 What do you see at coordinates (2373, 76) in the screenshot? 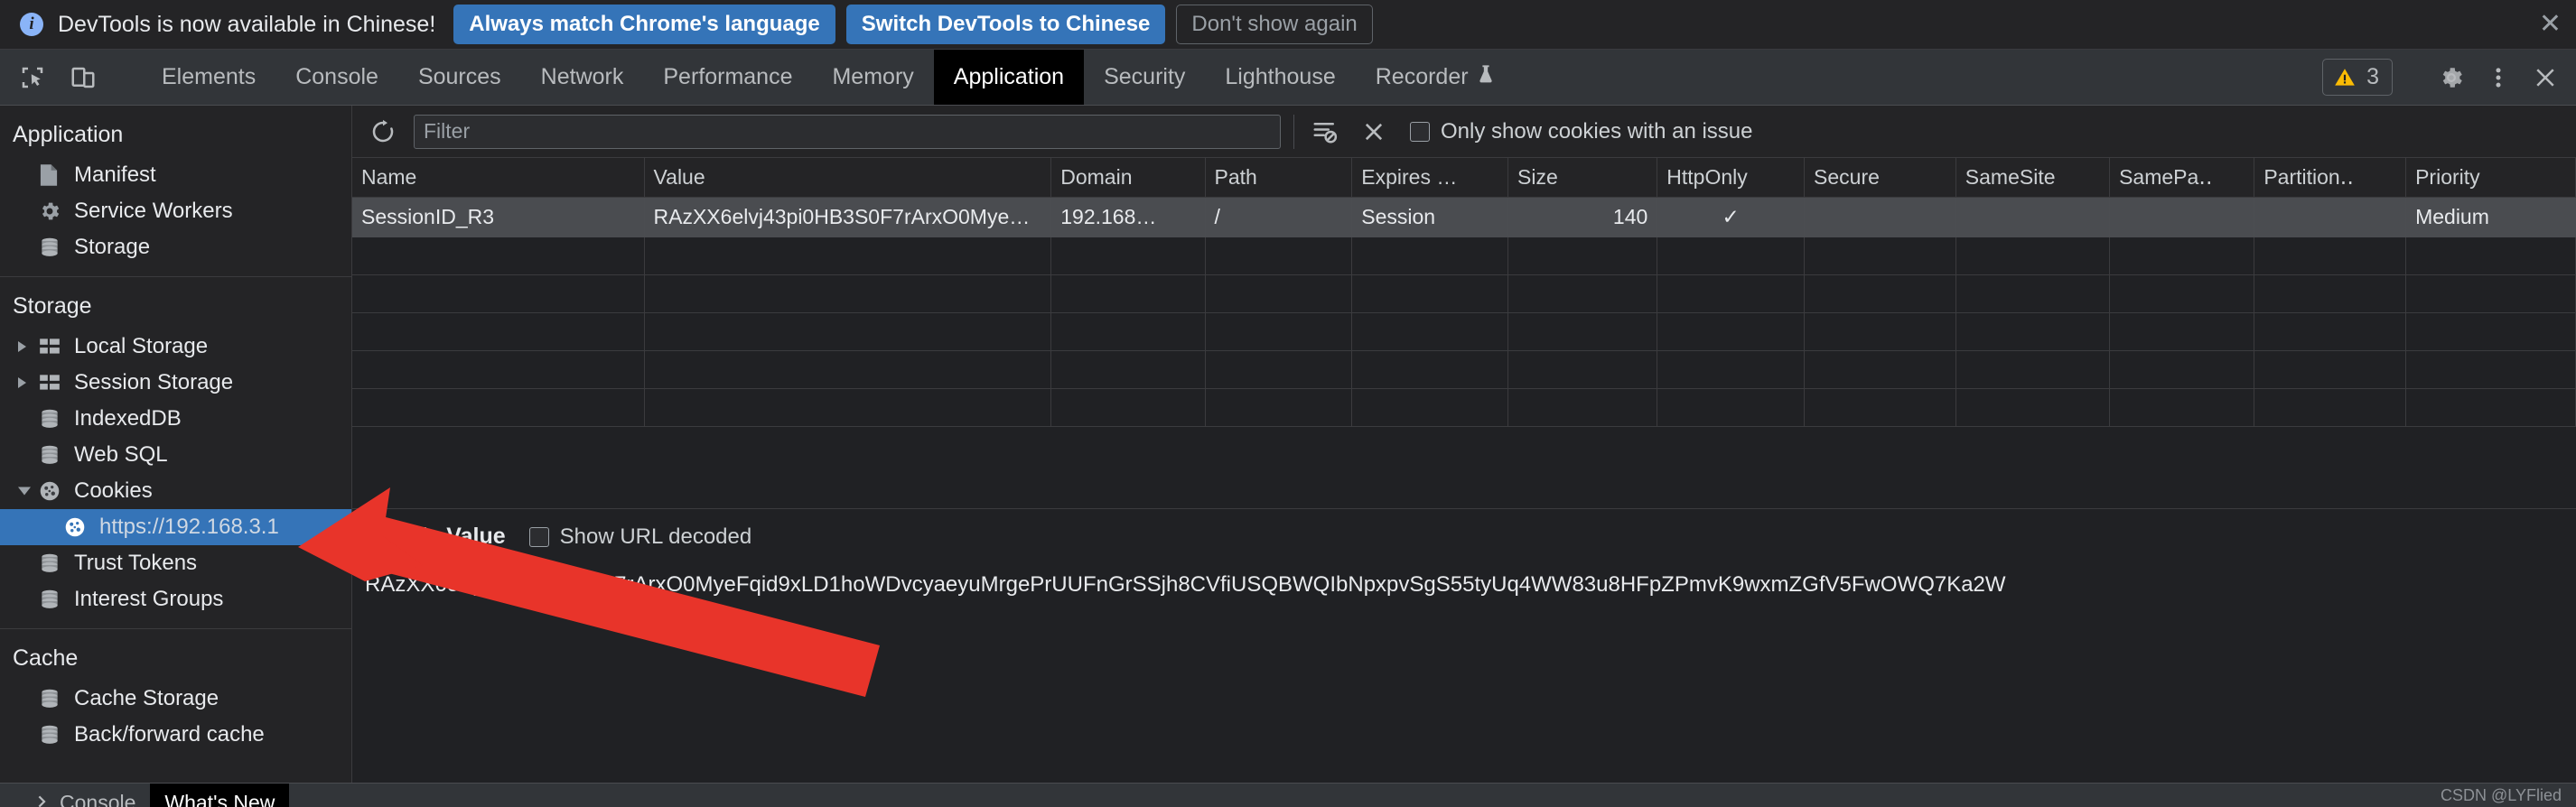
I see `warning-count: 3` at bounding box center [2373, 76].